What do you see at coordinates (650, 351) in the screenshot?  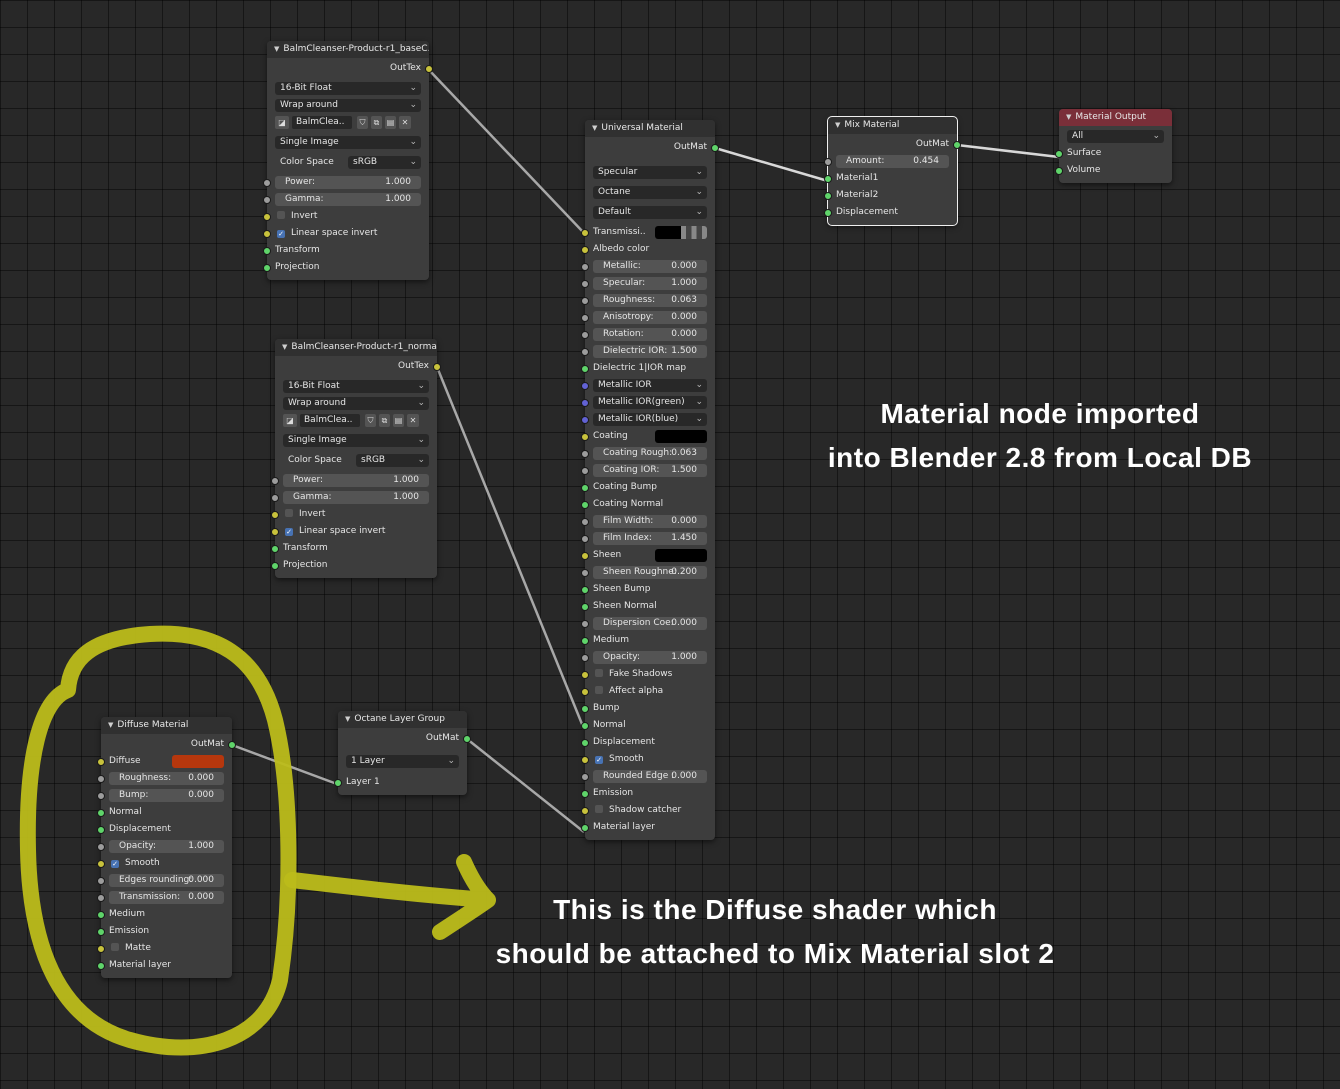 I see `dielectric-ior-field: Dielectric IOR: 1.500` at bounding box center [650, 351].